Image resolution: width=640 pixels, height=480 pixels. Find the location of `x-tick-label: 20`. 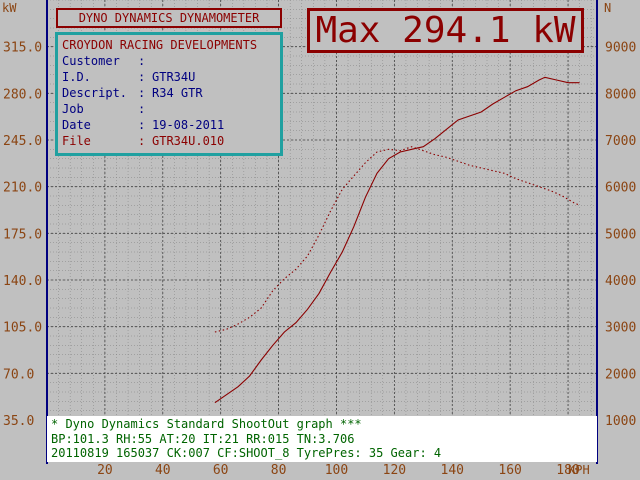

x-tick-label: 20 is located at coordinates (105, 470).